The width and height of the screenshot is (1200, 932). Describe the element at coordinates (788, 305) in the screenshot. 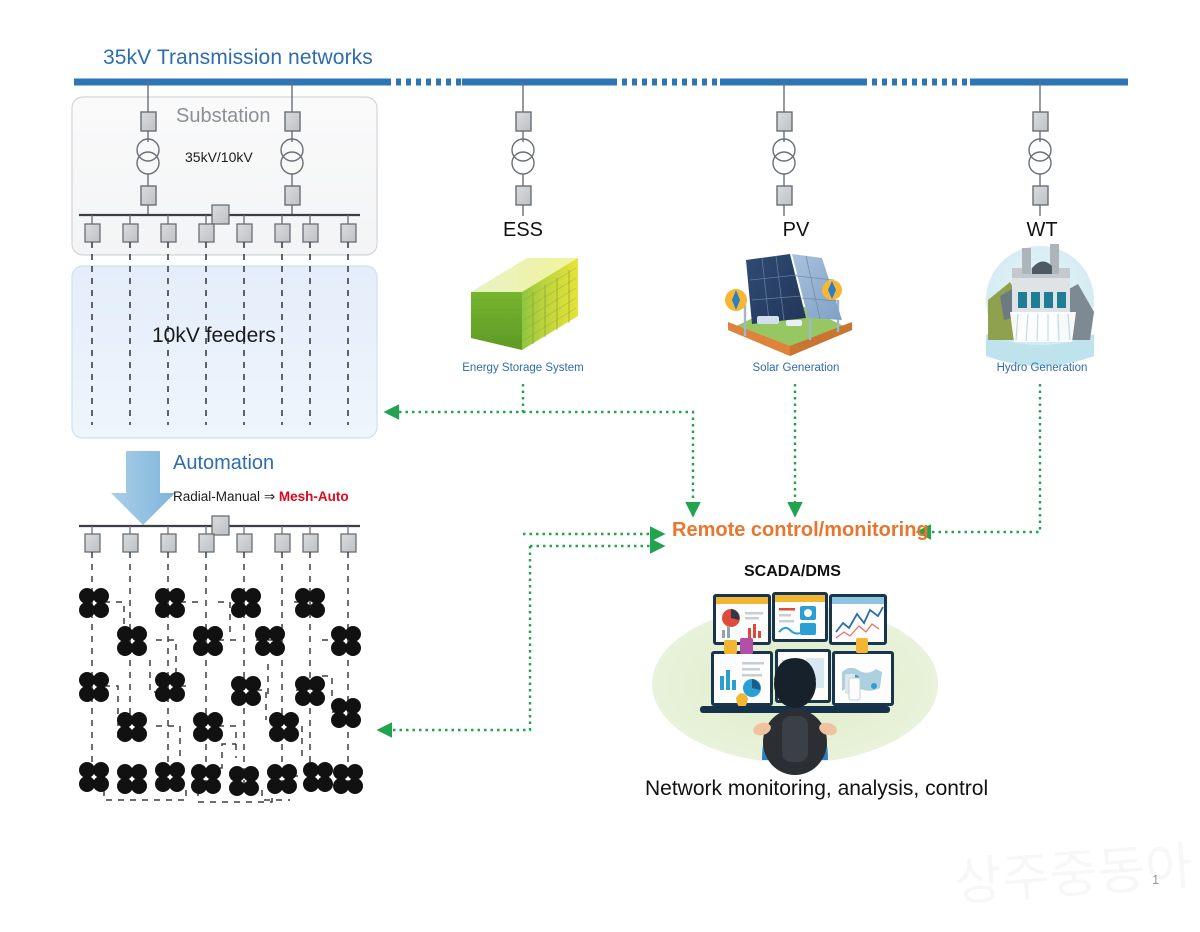

I see `solar-panel-icon` at that location.